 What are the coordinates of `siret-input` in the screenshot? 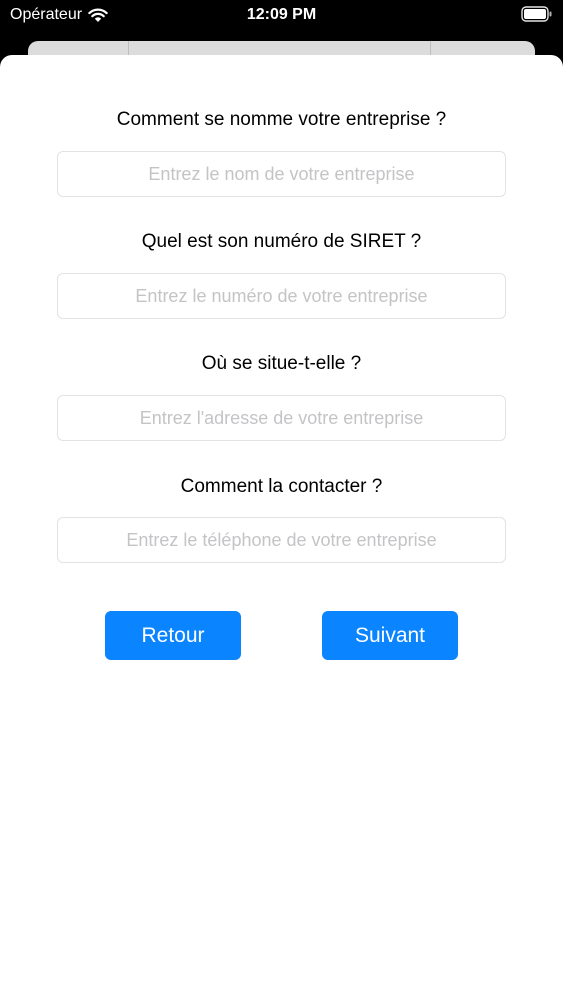 It's located at (281, 296).